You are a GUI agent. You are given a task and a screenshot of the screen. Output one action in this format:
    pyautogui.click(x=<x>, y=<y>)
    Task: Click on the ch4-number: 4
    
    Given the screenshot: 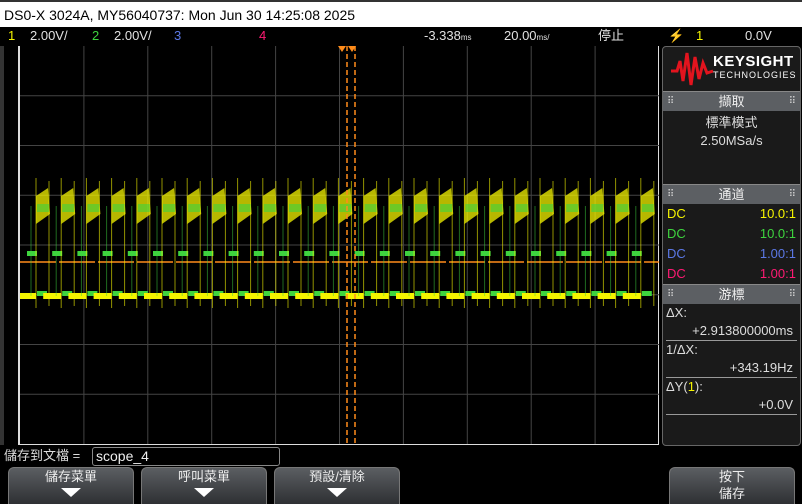 What is the action you would take?
    pyautogui.click(x=262, y=35)
    